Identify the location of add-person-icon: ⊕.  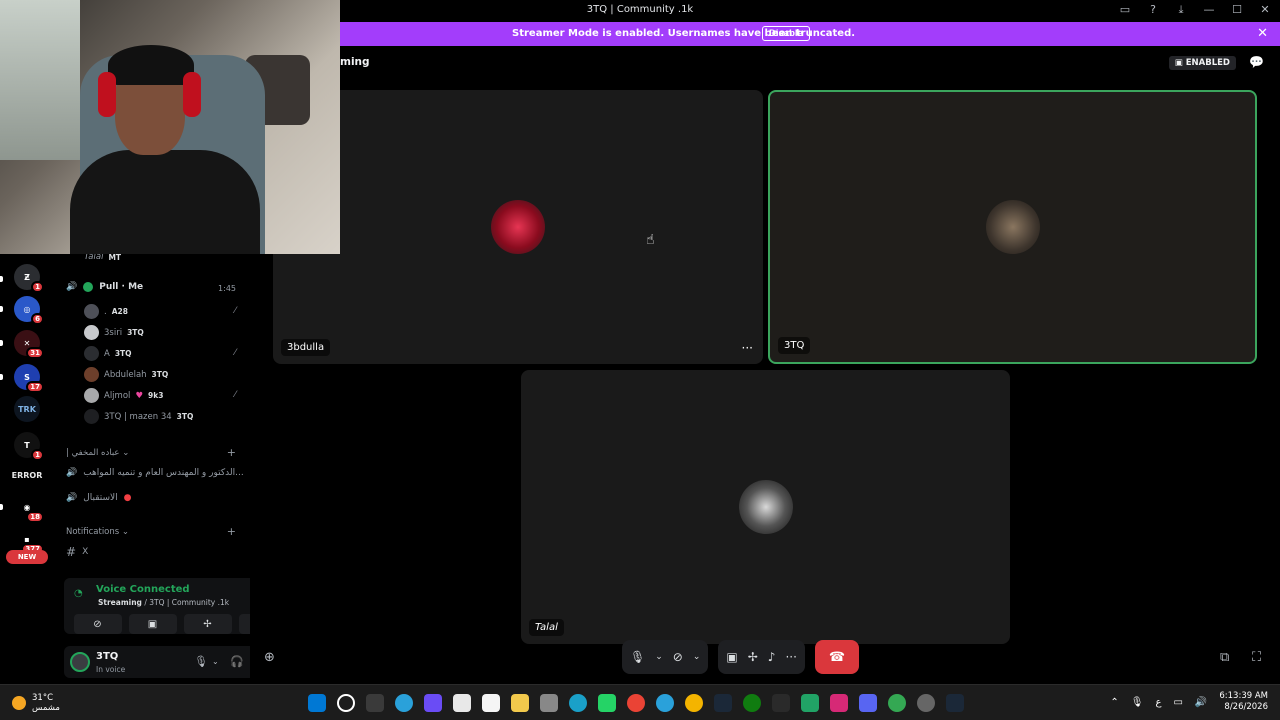
(269, 657).